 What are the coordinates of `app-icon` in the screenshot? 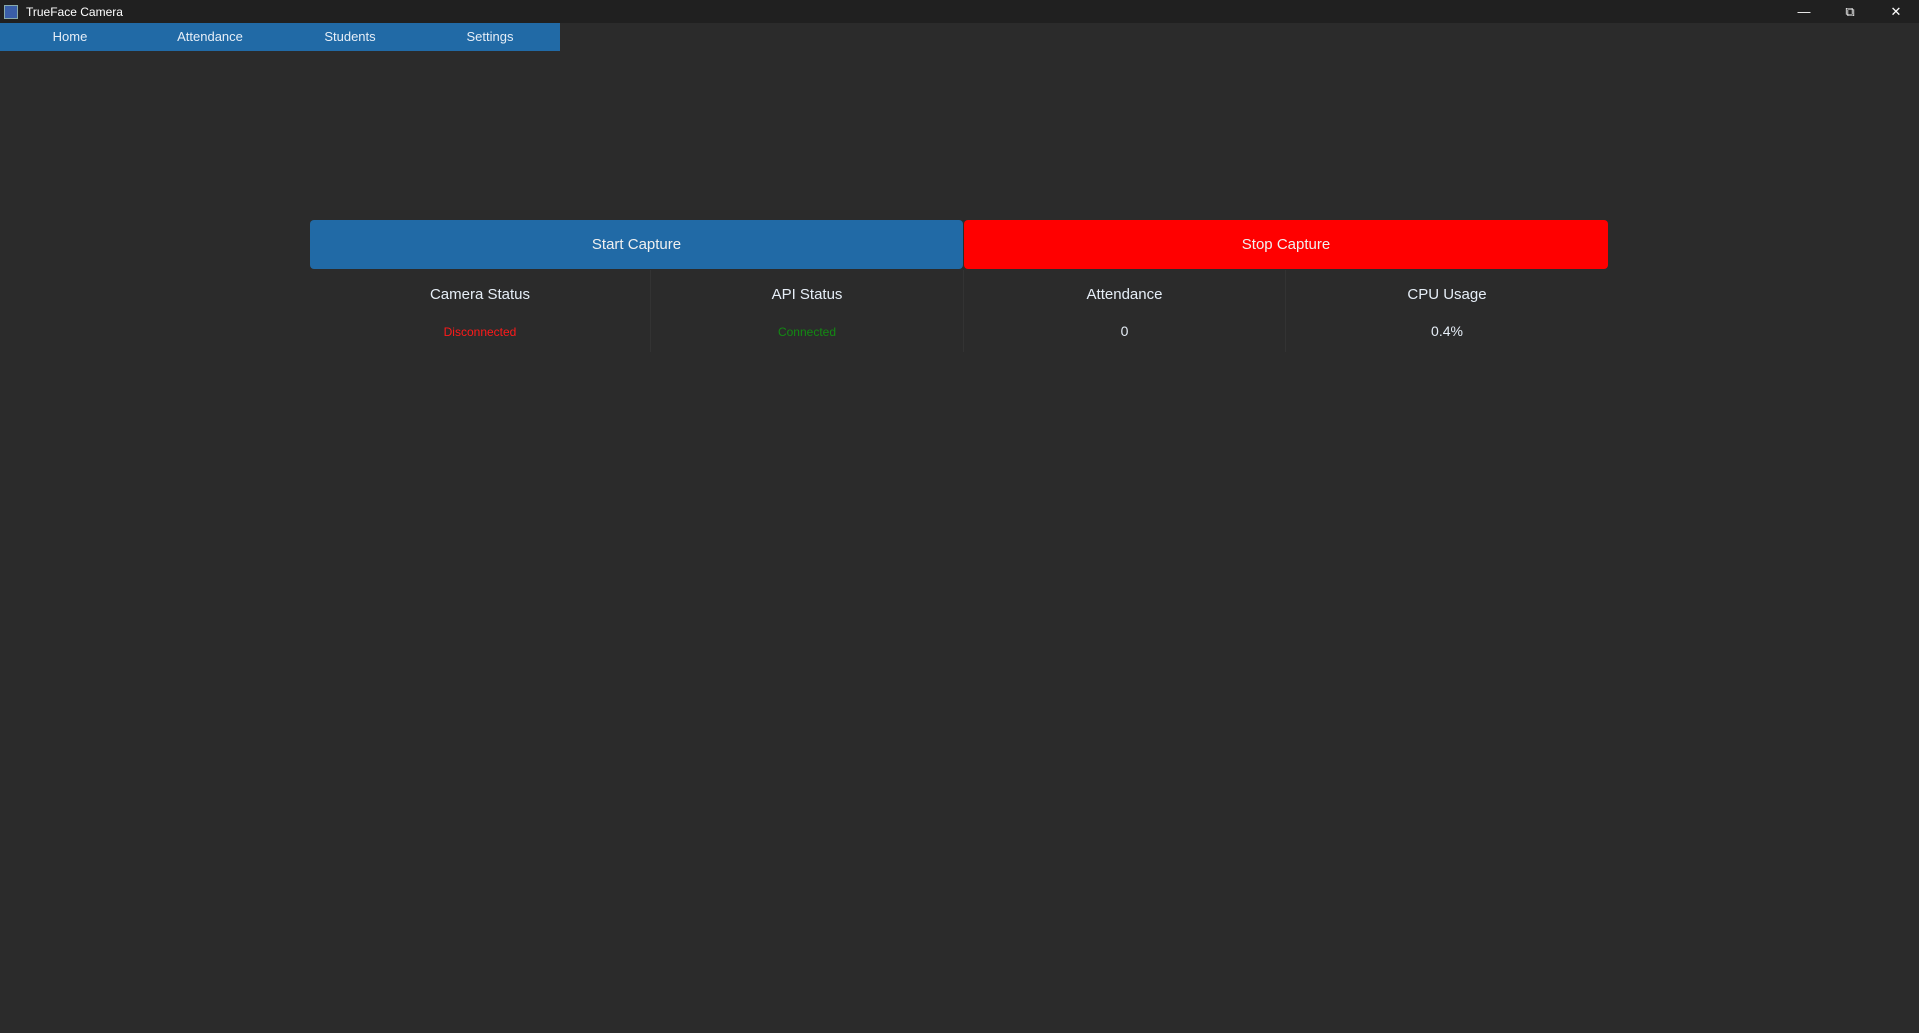 It's located at (11, 11).